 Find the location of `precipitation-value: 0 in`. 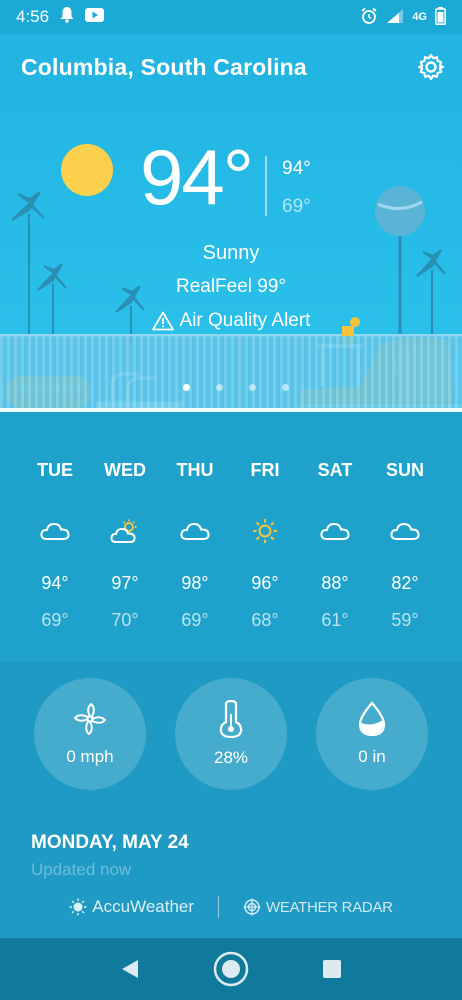

precipitation-value: 0 in is located at coordinates (372, 756).